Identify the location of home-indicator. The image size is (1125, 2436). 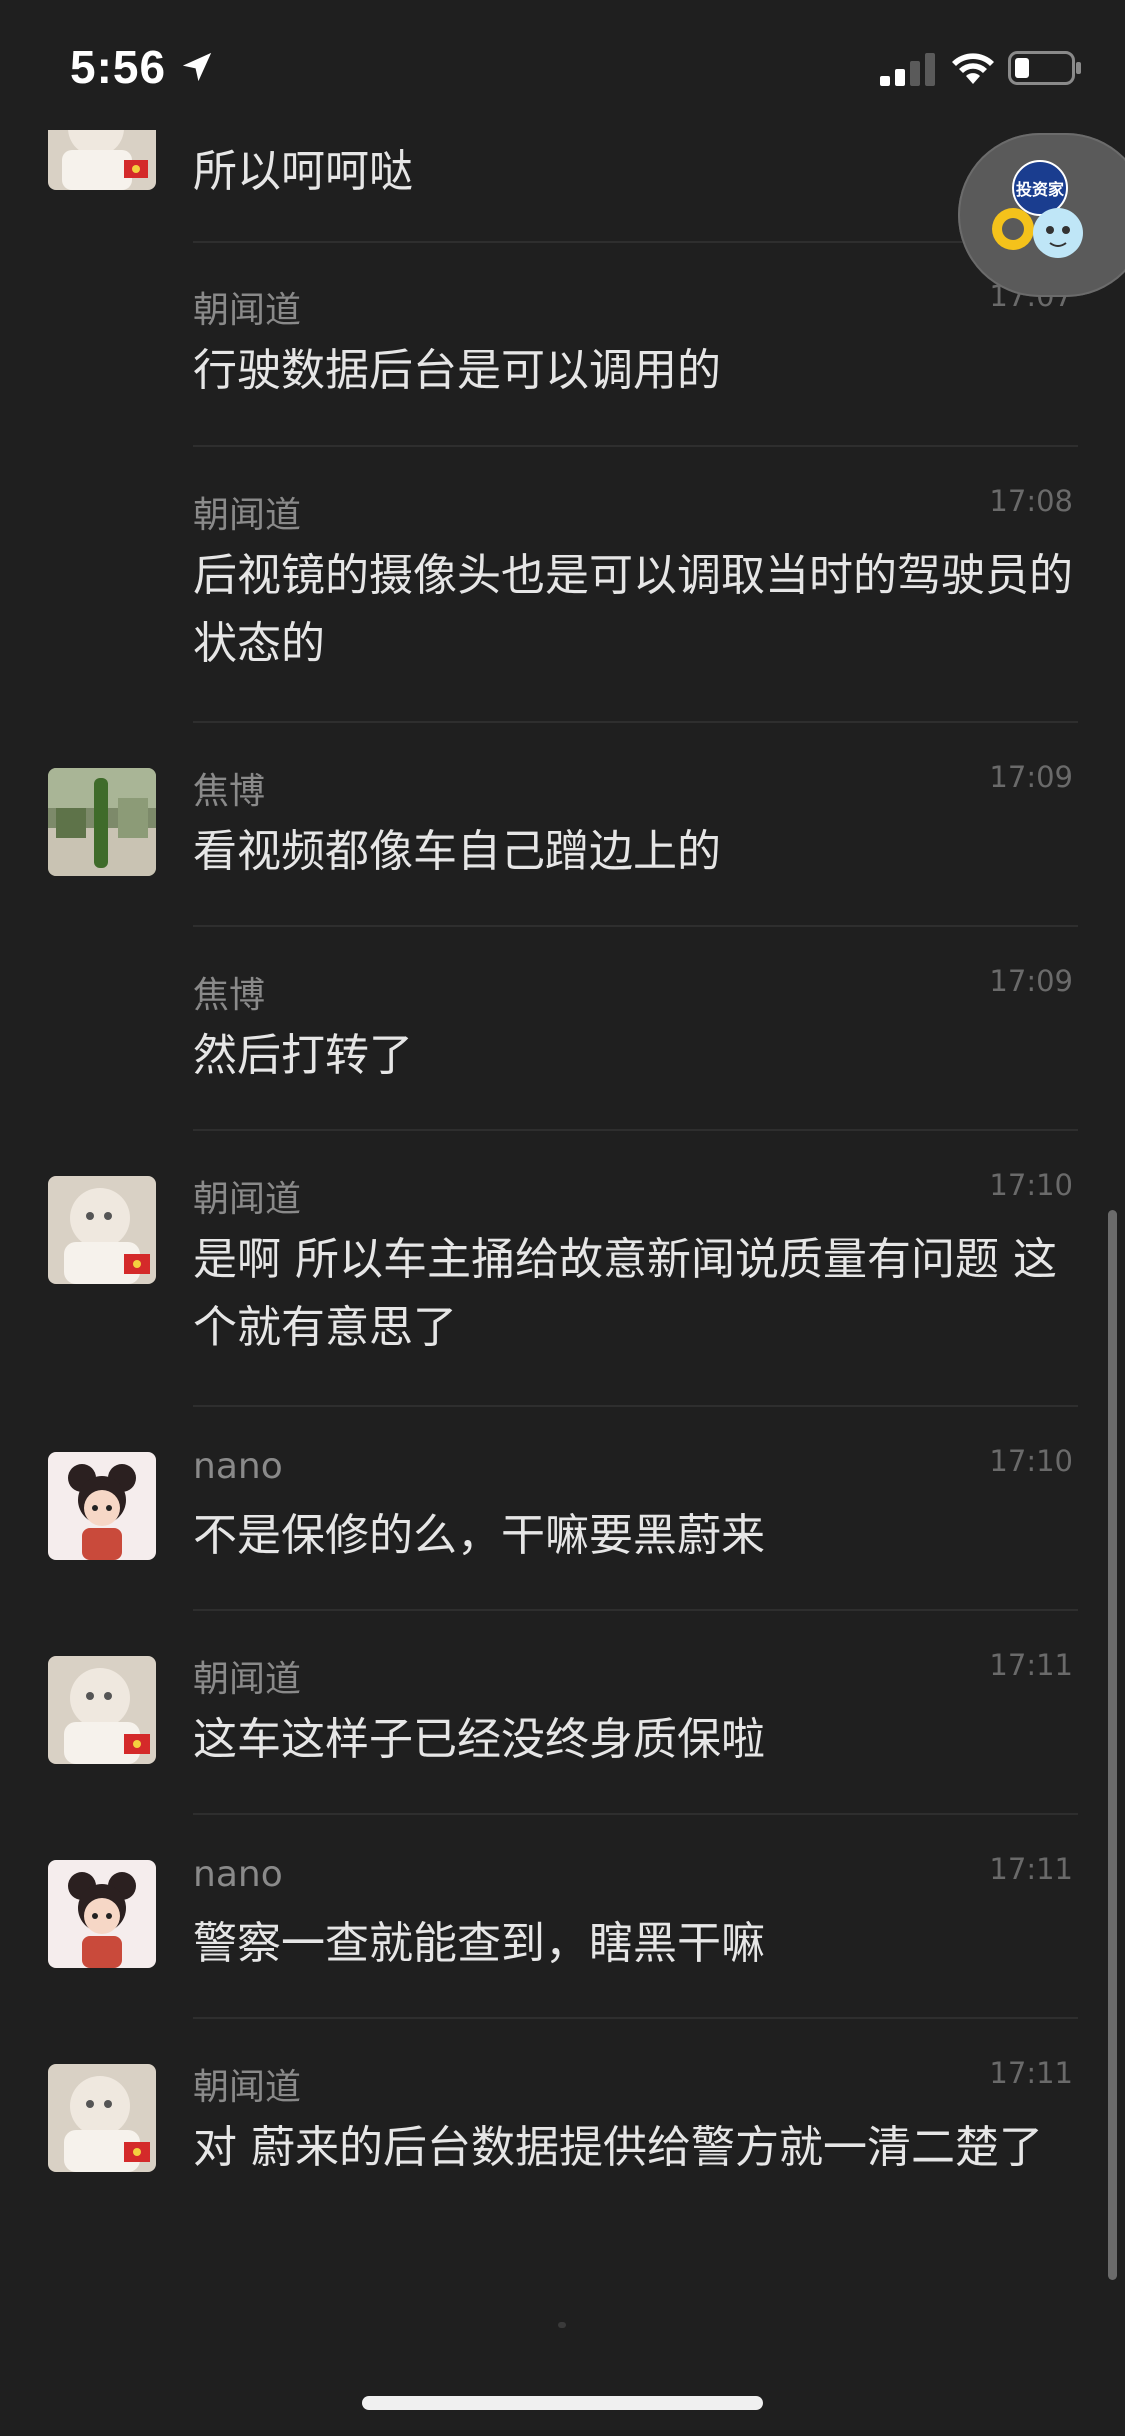
(562, 2403).